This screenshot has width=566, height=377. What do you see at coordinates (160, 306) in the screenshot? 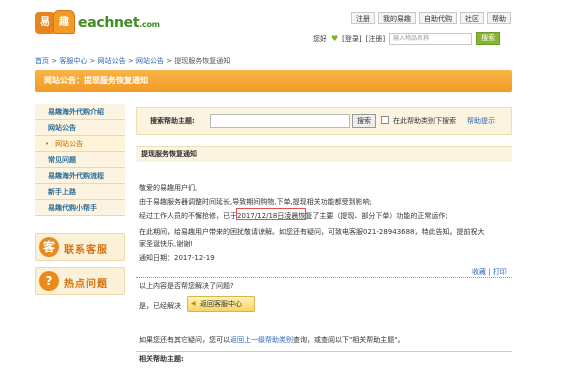
I see `feedback-yes-label: 是，已经解决` at bounding box center [160, 306].